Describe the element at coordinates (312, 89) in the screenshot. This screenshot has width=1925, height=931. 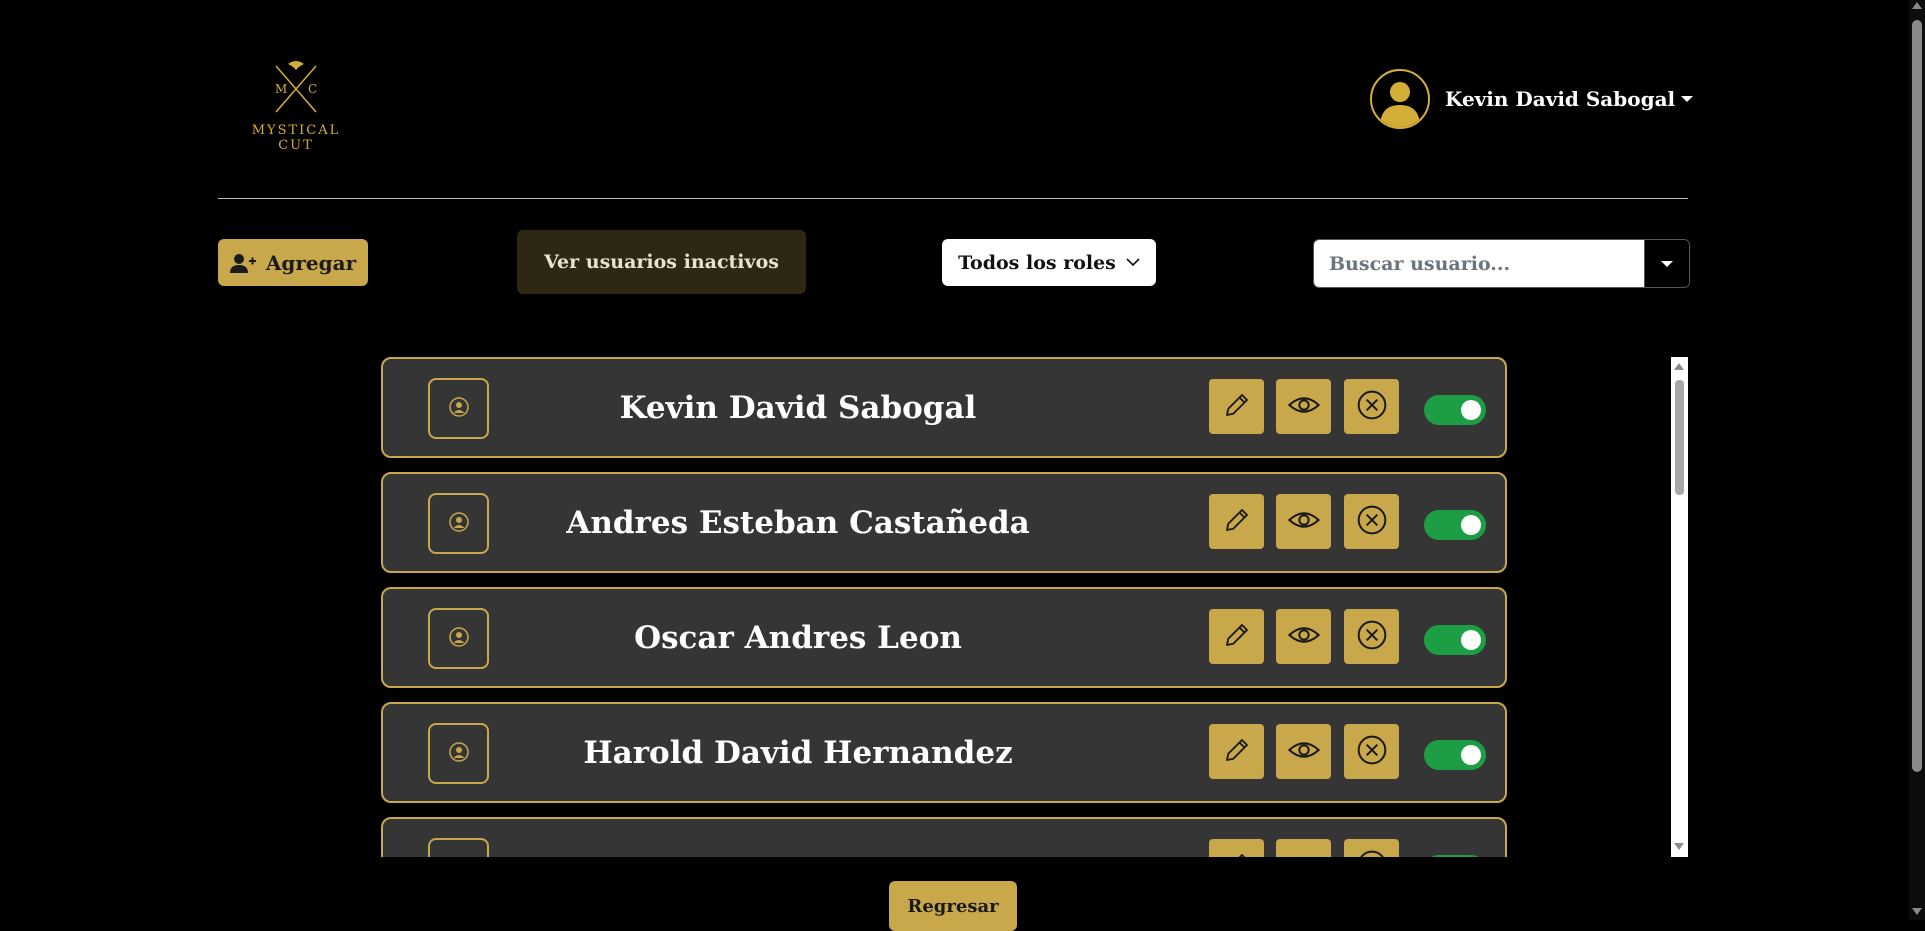
I see `logo-monogram-right: C` at that location.